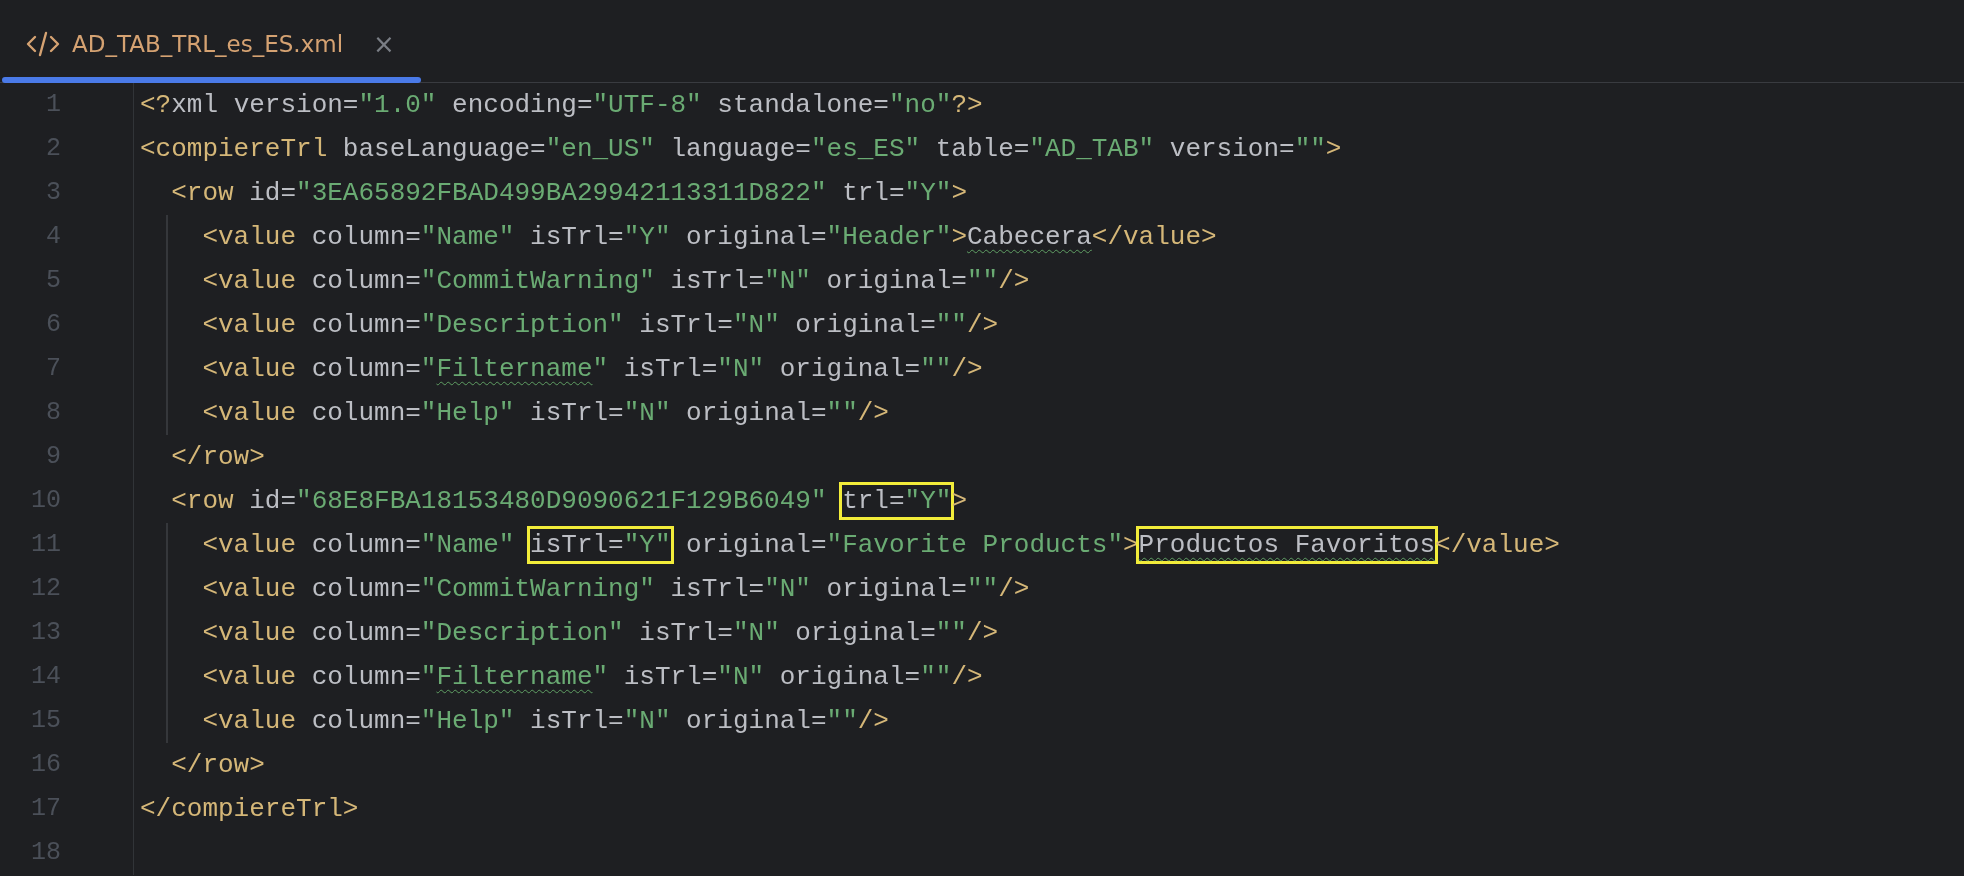 This screenshot has height=876, width=1964. What do you see at coordinates (202, 765) in the screenshot?
I see `xml-tag: </row>` at bounding box center [202, 765].